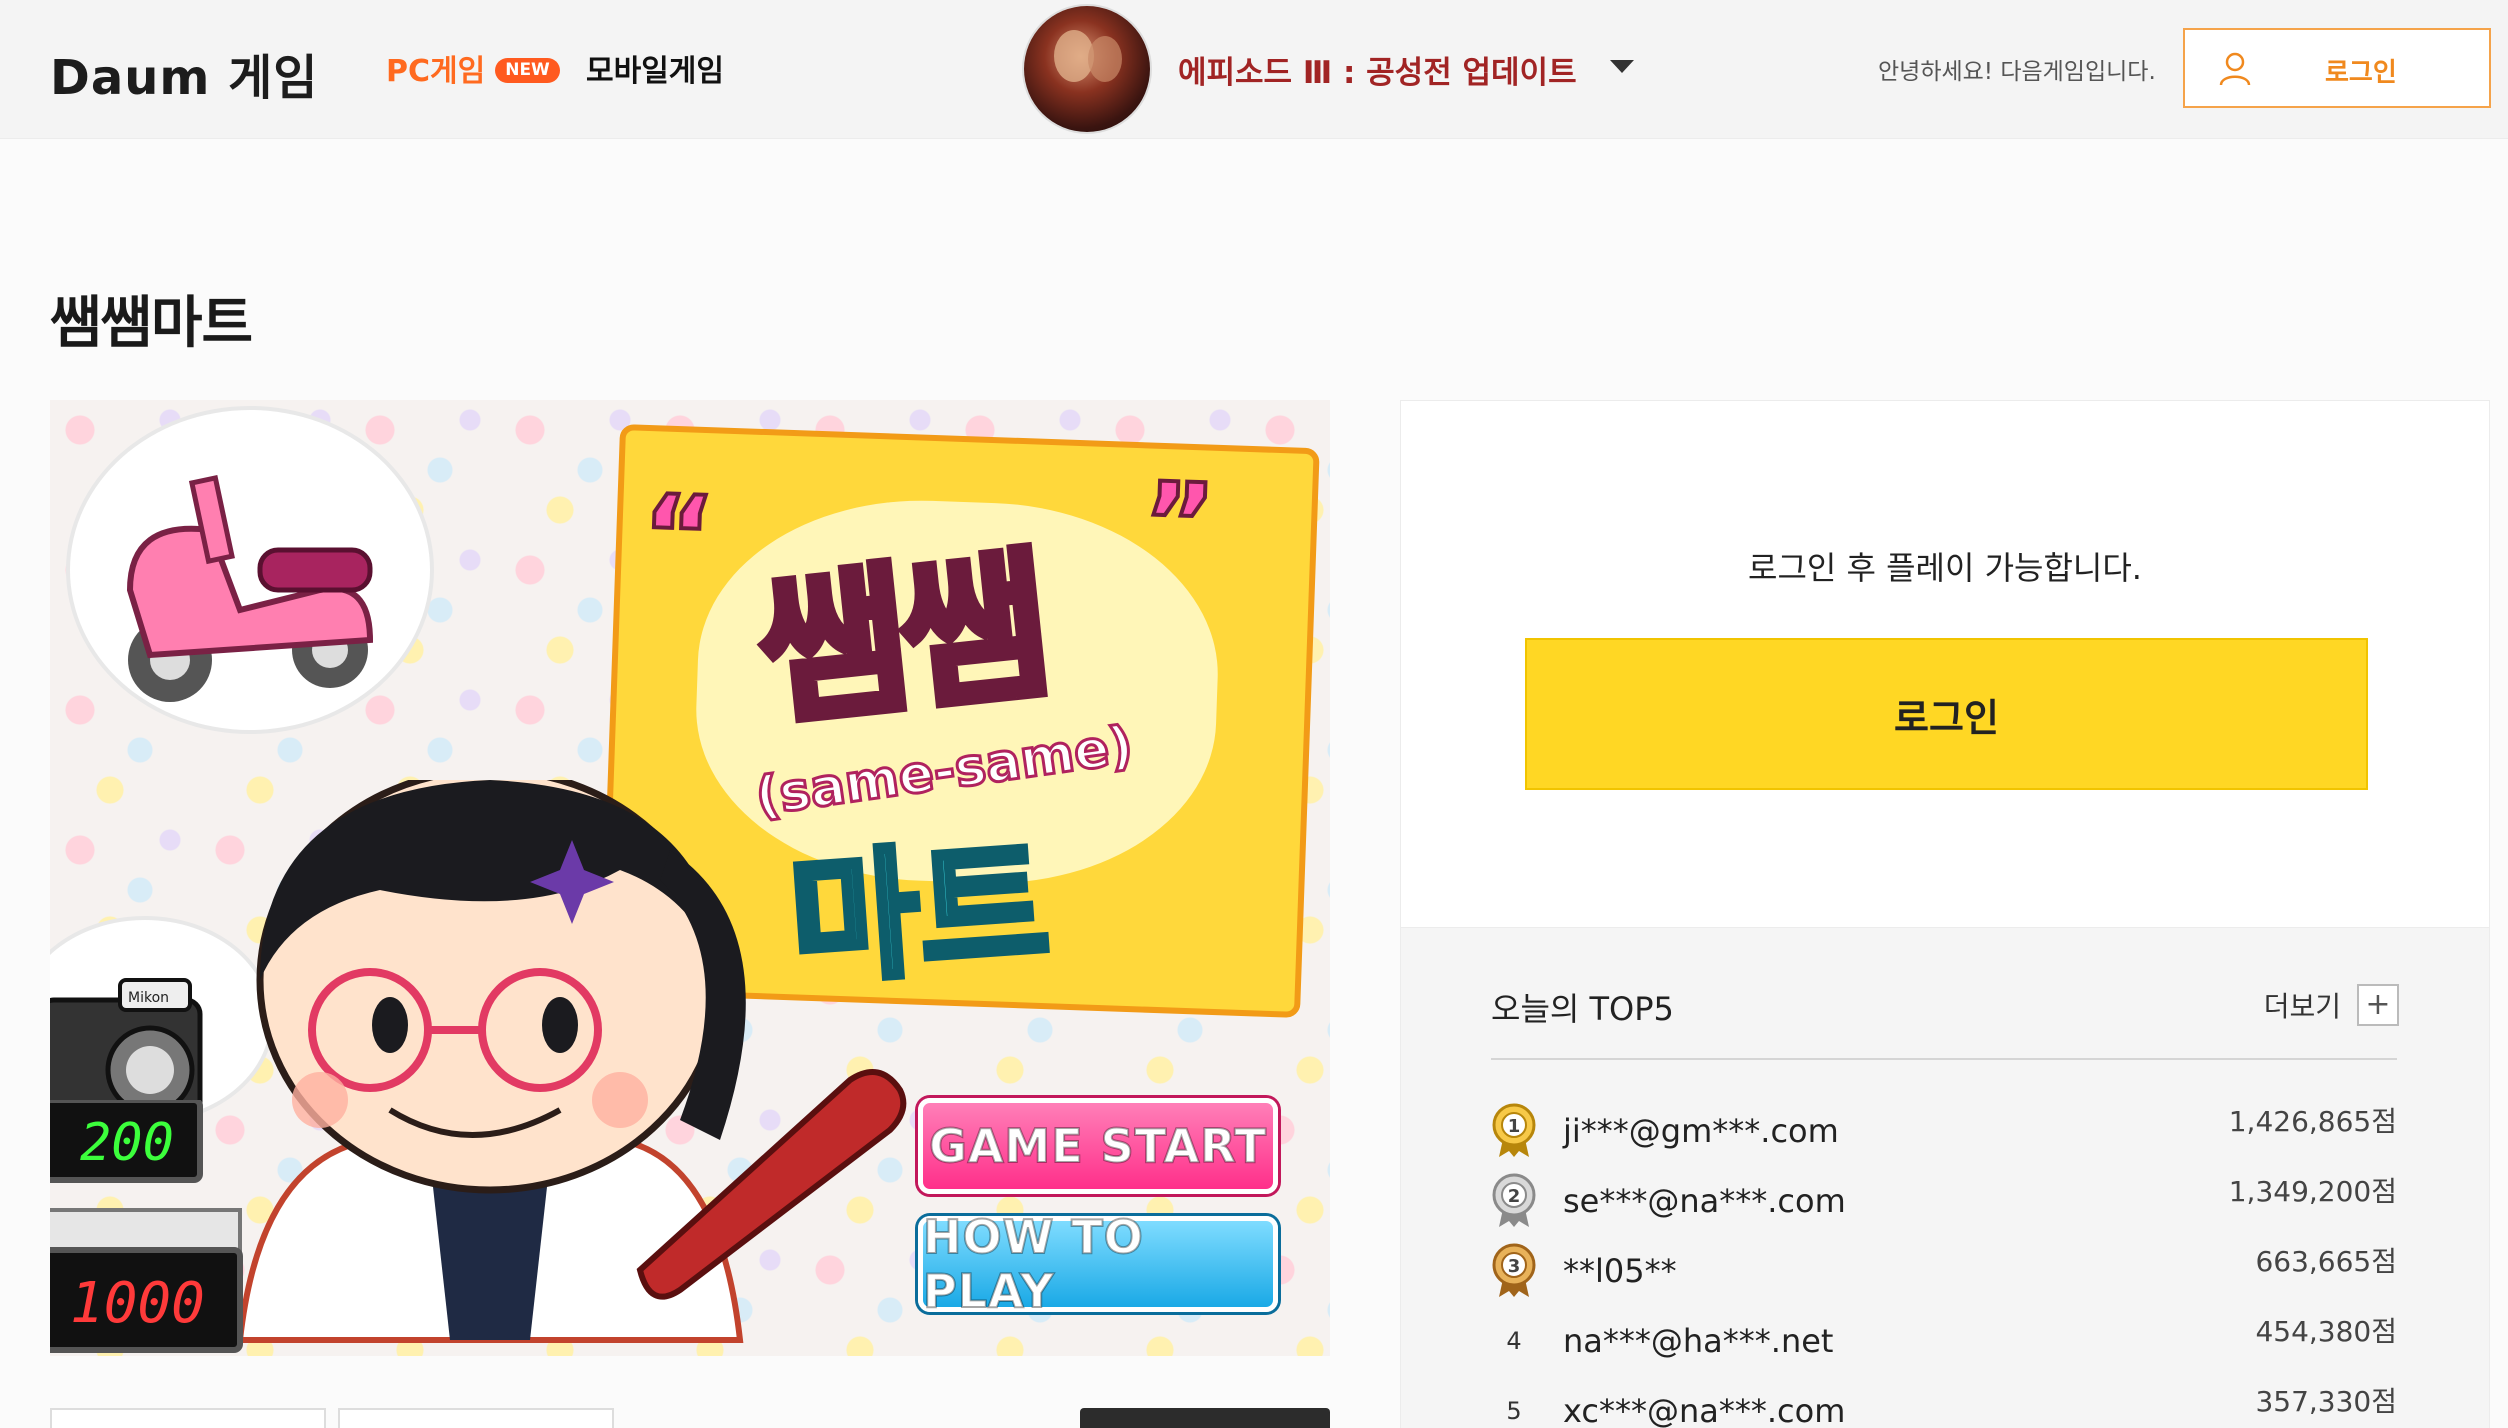  I want to click on ranking-row: 4 na***@ha***.net 454,380점, so click(1944, 1341).